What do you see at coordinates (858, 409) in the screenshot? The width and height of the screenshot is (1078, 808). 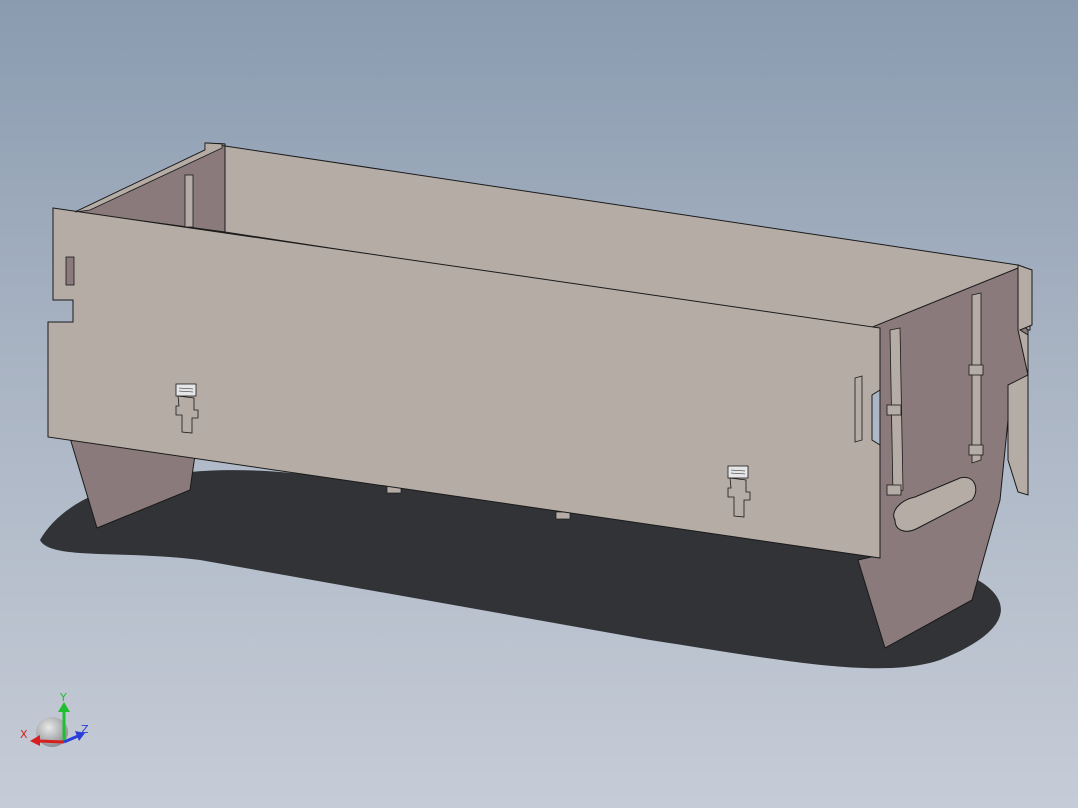 I see `front-right-clip` at bounding box center [858, 409].